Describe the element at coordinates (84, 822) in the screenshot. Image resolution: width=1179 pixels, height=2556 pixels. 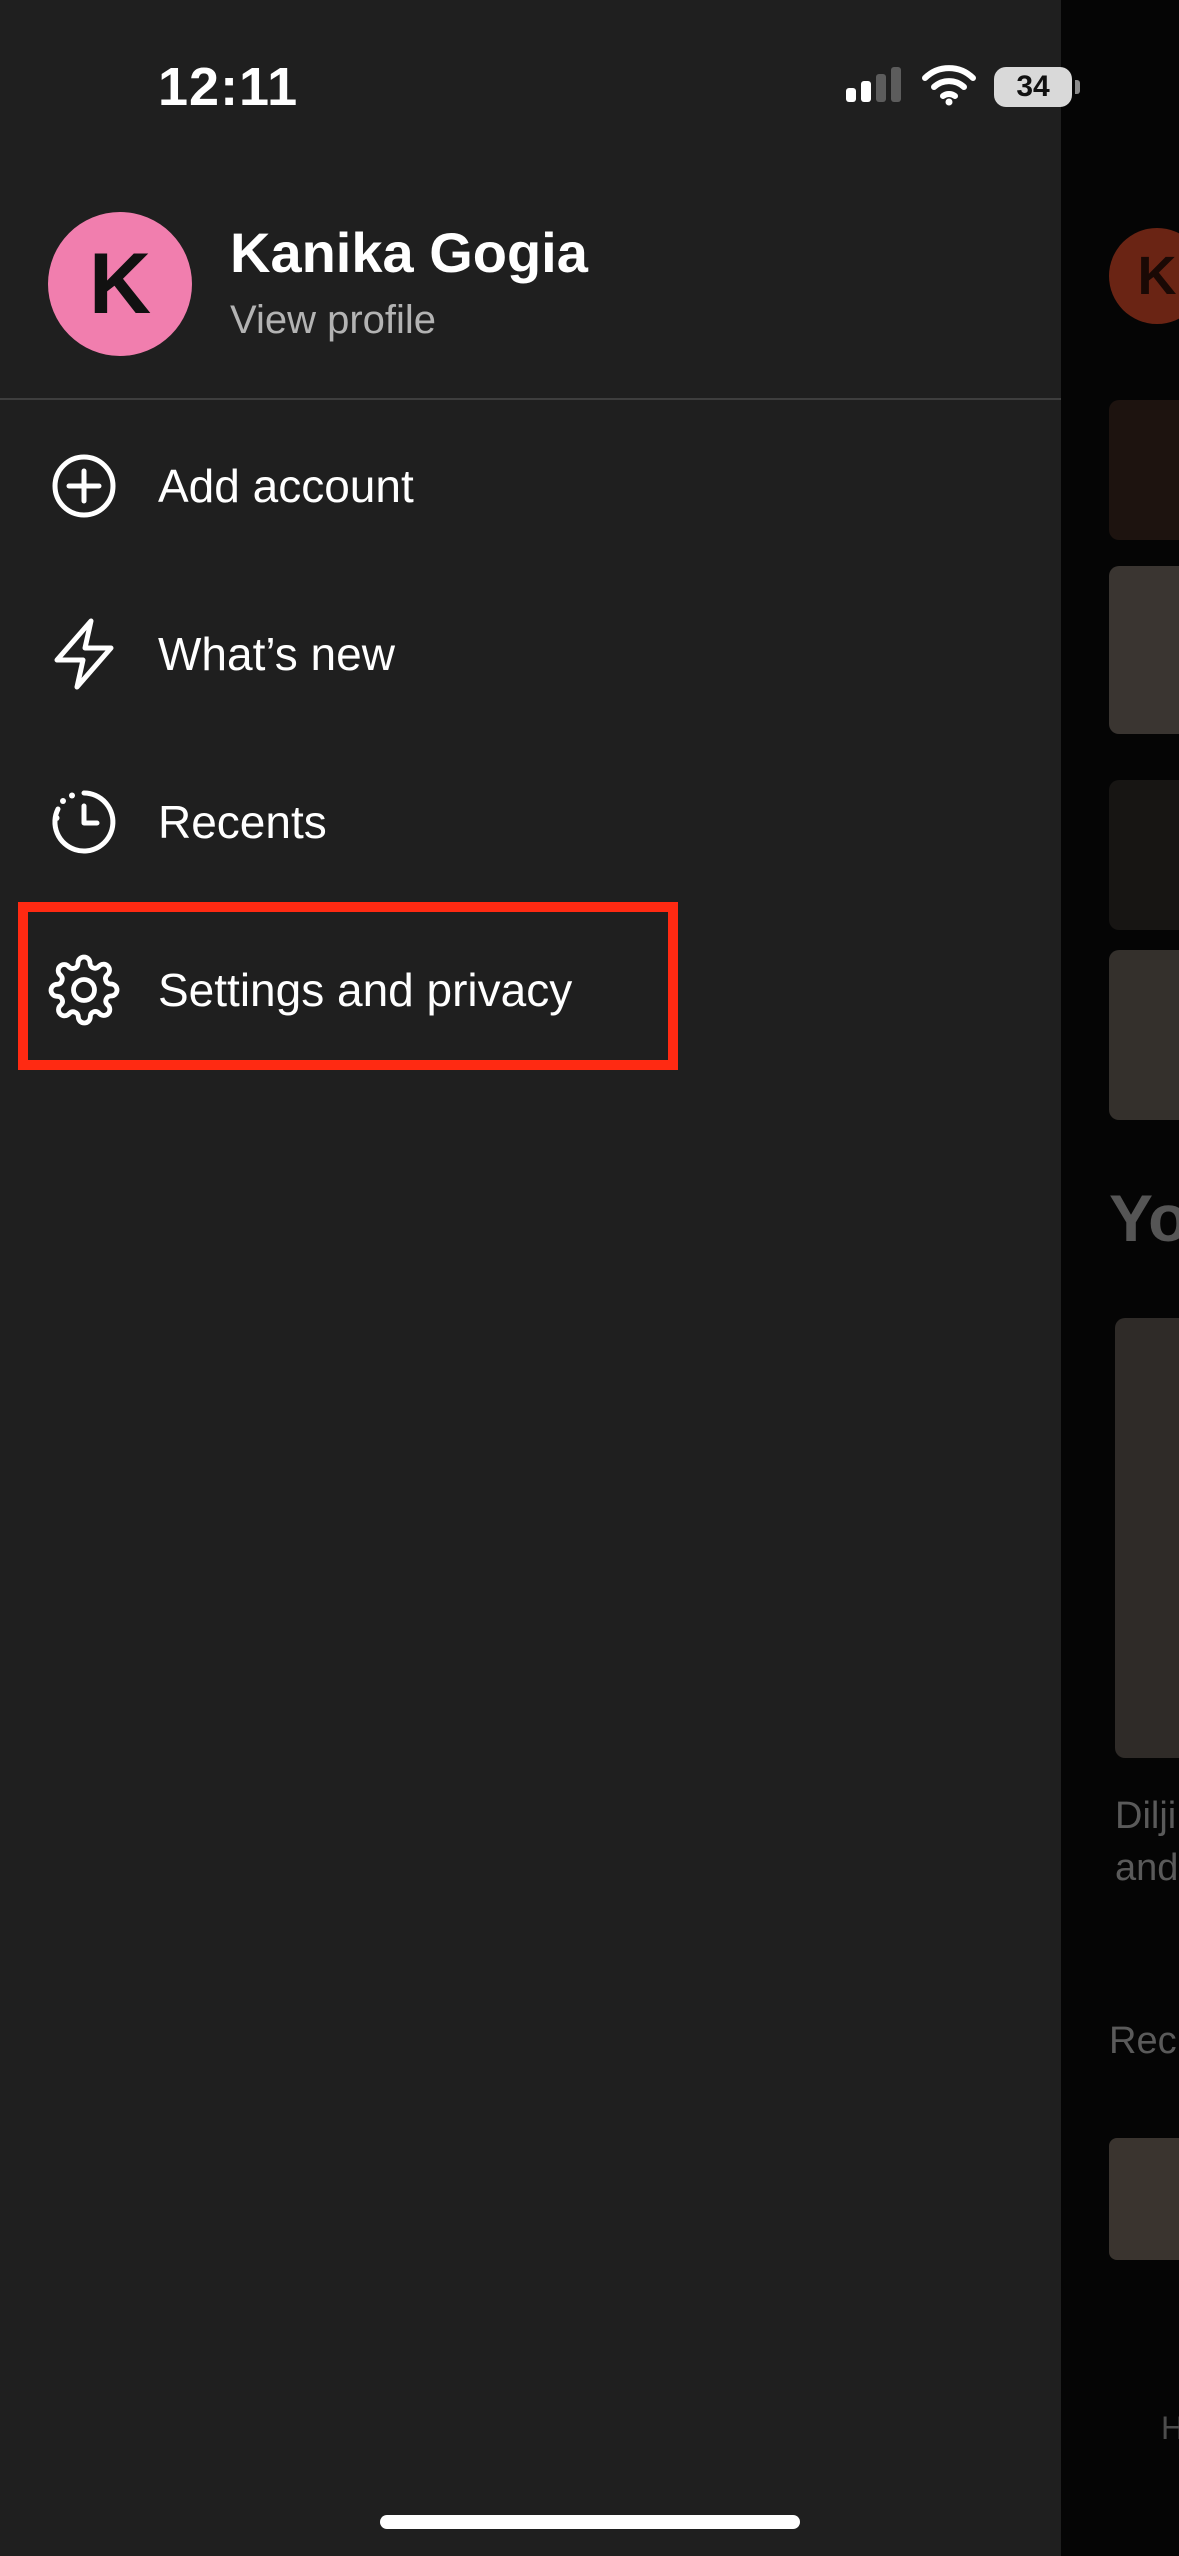
I see `history-clock-icon` at that location.